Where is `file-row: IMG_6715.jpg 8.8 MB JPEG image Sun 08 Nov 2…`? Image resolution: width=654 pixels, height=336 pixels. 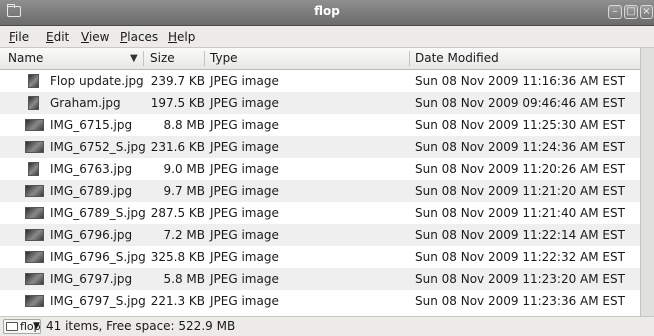
file-row: IMG_6715.jpg 8.8 MB JPEG image Sun 08 Nov 2… is located at coordinates (320, 125).